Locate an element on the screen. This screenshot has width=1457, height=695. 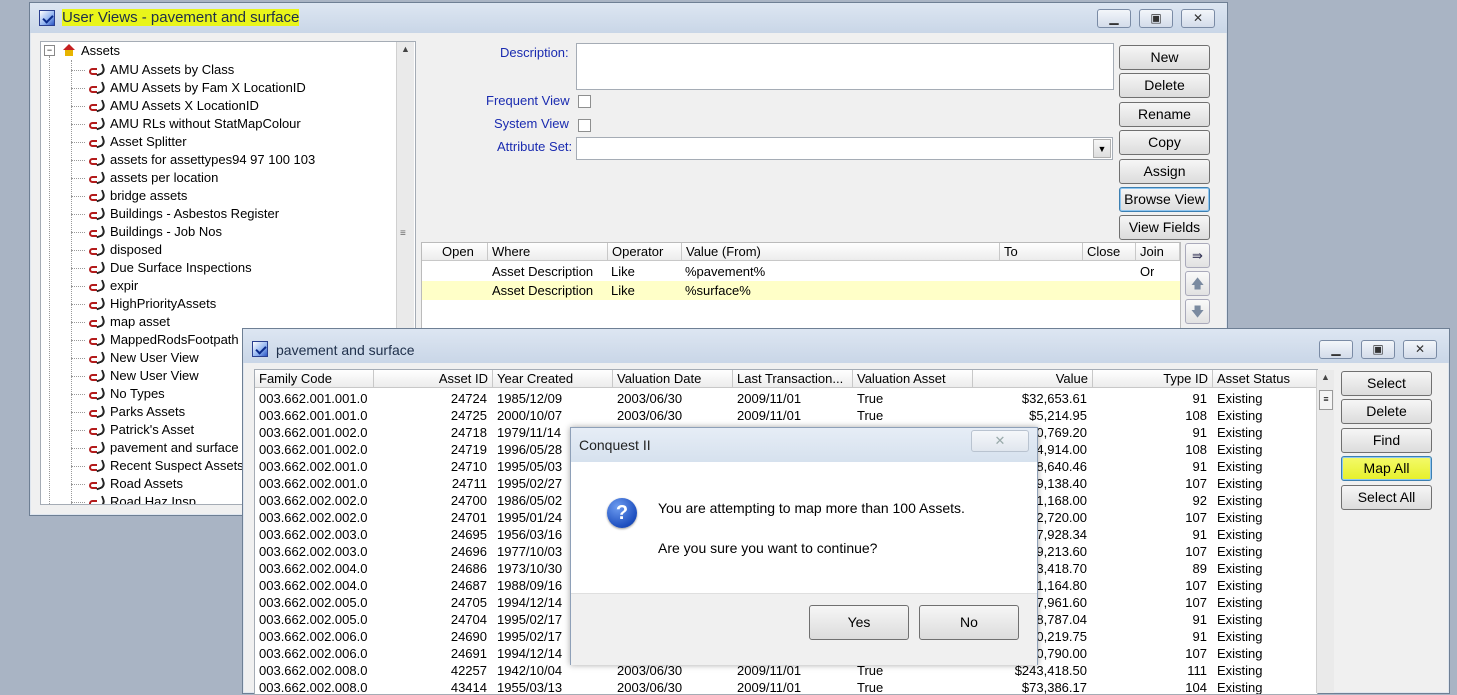
cell-asset-id: 24718 is located at coordinates (468, 432).